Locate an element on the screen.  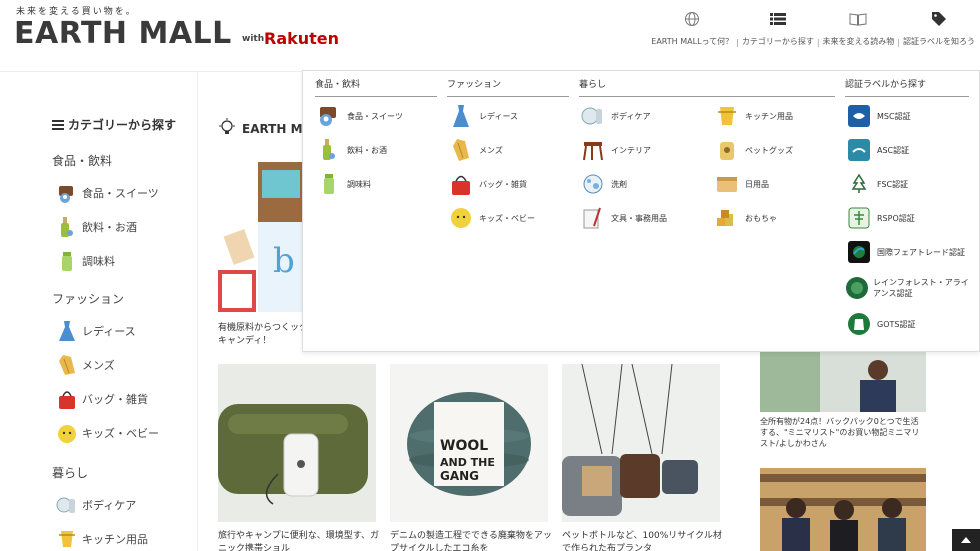
scroll-to-top-button is located at coordinates (966, 540).